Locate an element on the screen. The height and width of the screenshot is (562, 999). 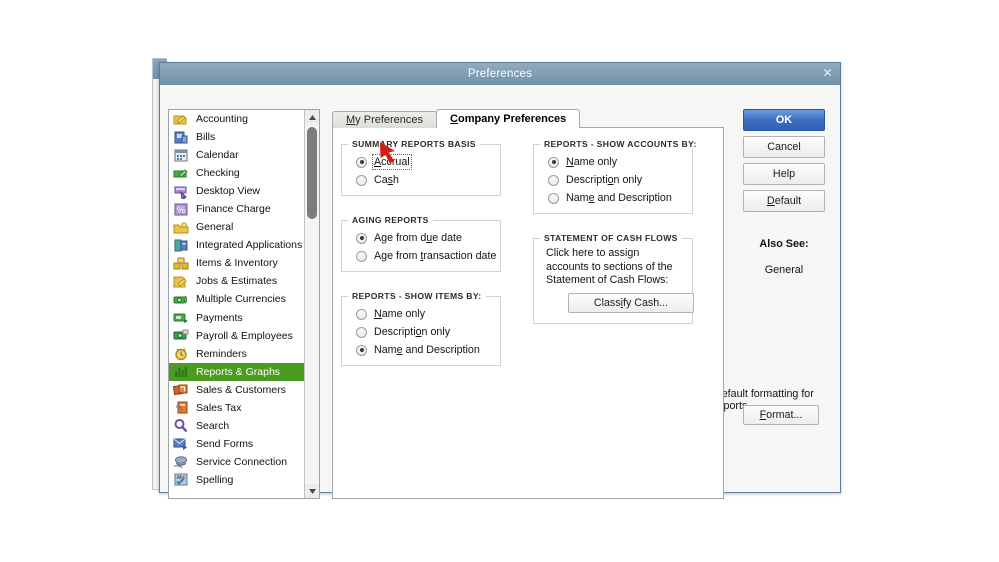
sidebar-item-finance-charge: % Finance Charge is located at coordinates (244, 209).